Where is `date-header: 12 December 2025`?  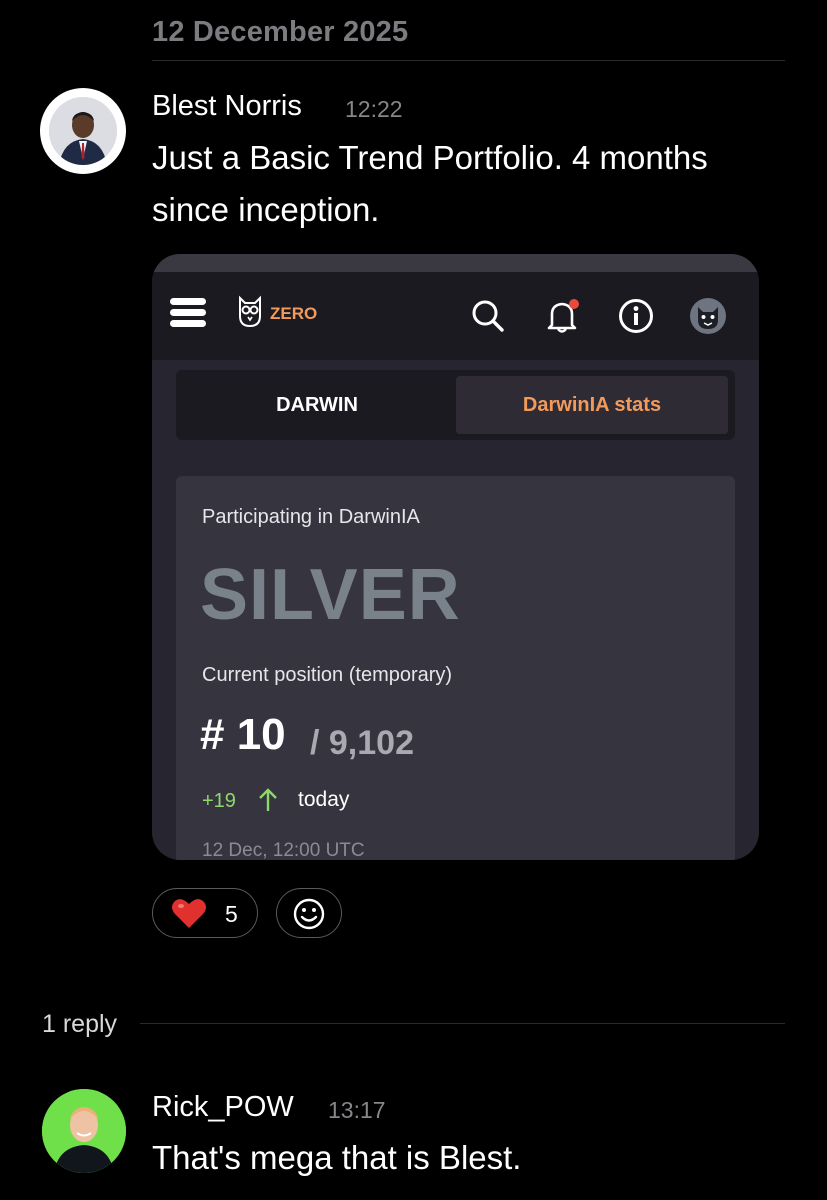 date-header: 12 December 2025 is located at coordinates (280, 32).